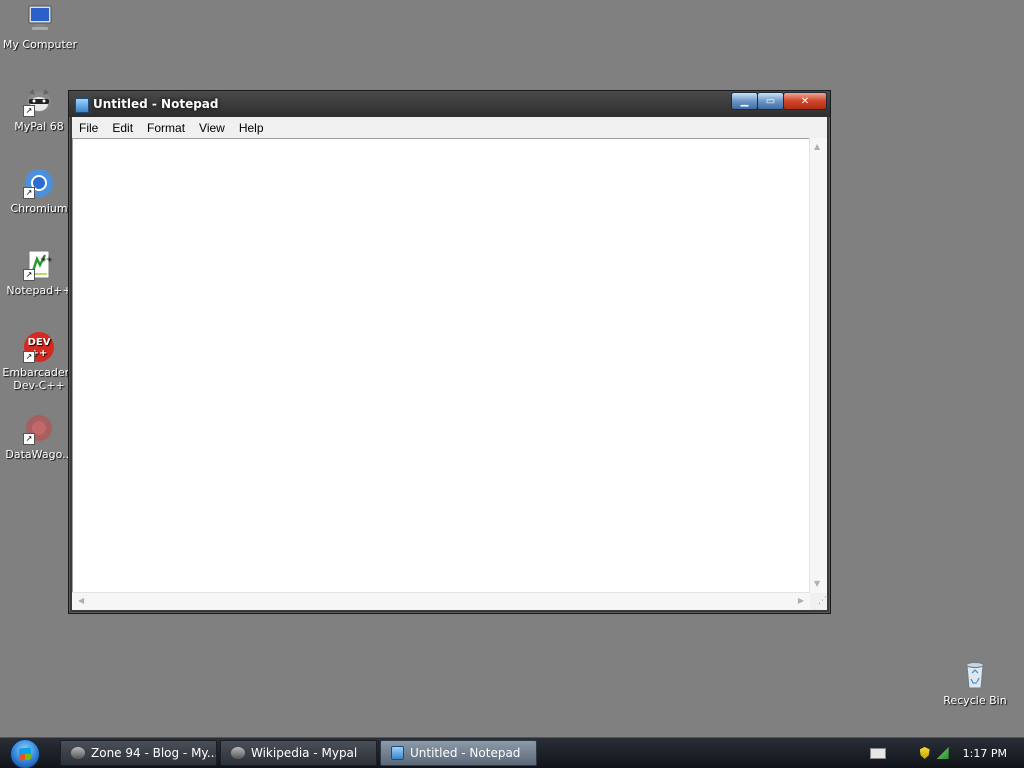 This screenshot has height=768, width=1024. I want to click on maximize-button: ▭, so click(770, 101).